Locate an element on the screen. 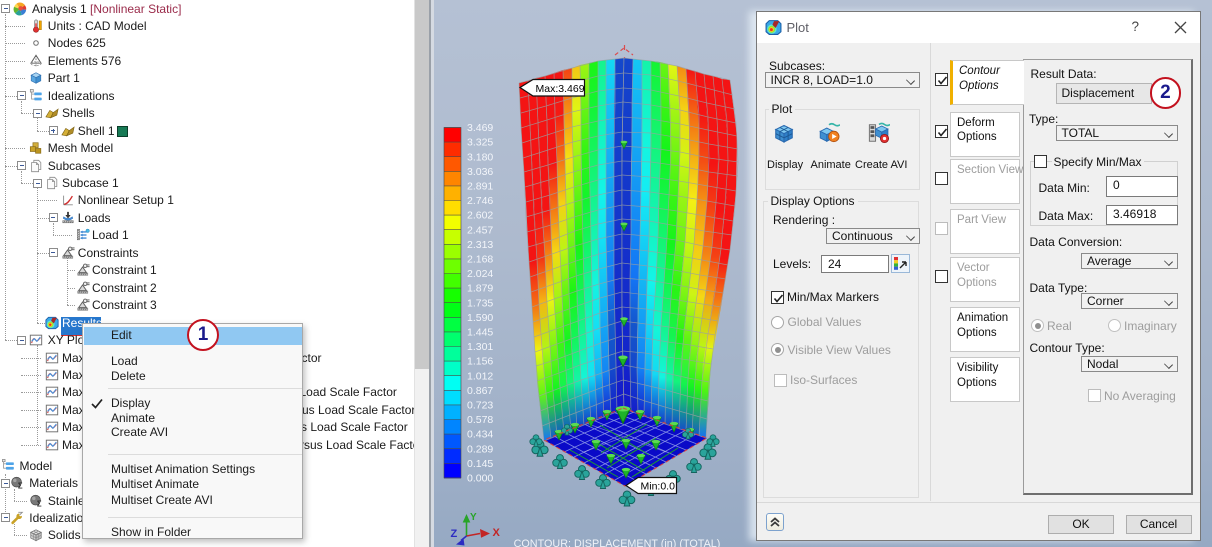  svg-text: 2.602 is located at coordinates (480, 216).